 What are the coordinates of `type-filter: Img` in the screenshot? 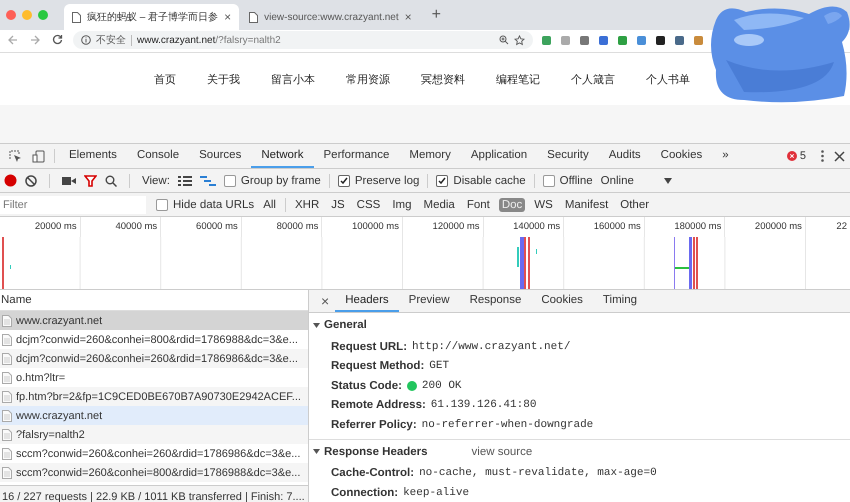 It's located at (401, 205).